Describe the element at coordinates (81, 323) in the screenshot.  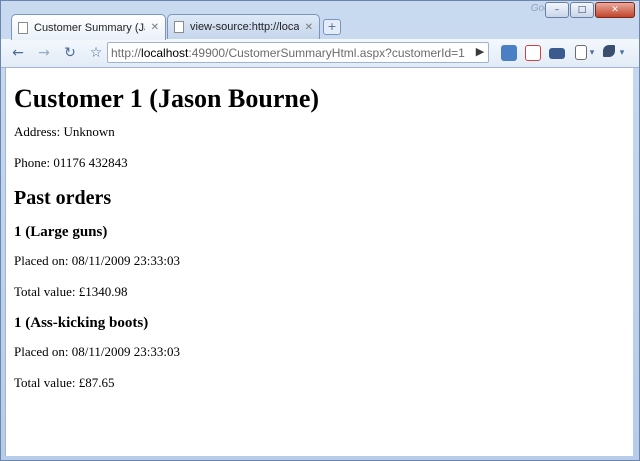
I see `order-heading: 1 (Ass-kicking boots)` at that location.